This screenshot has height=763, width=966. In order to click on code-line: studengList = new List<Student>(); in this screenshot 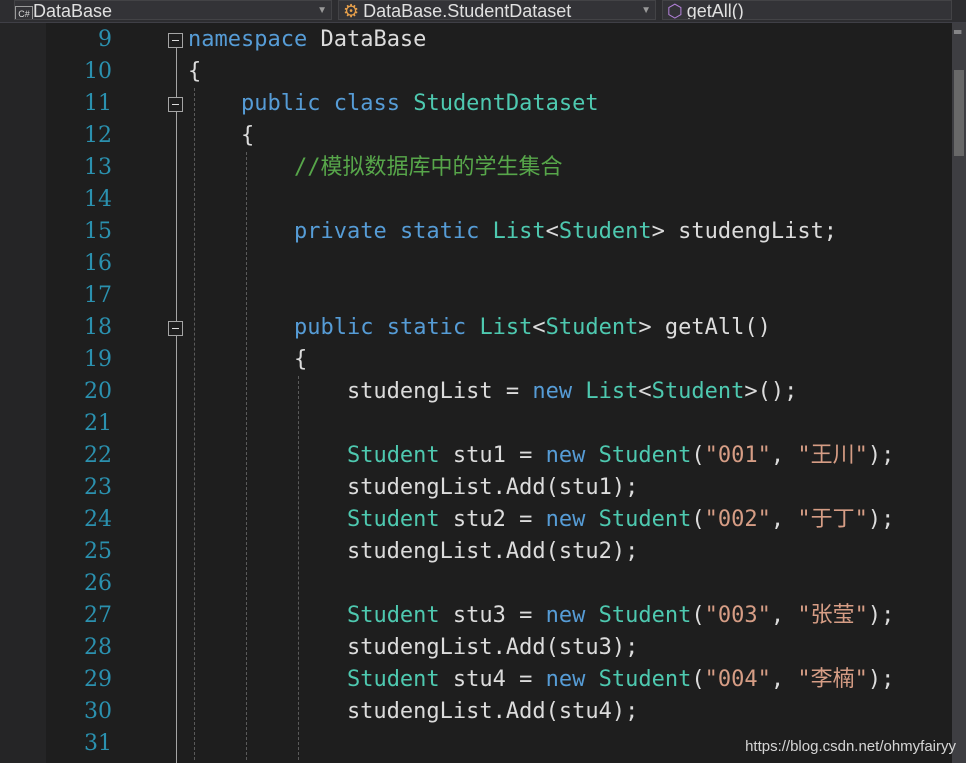, I will do `click(492, 392)`.